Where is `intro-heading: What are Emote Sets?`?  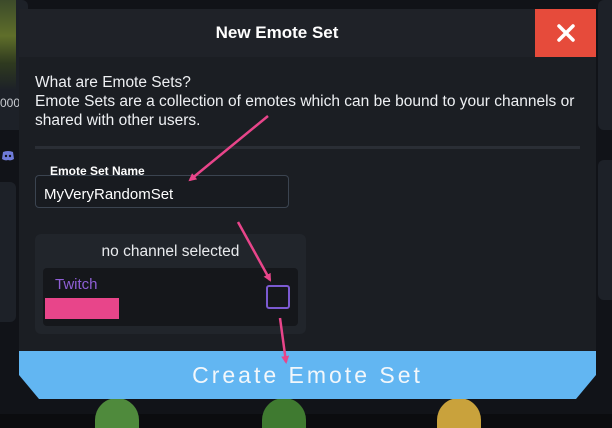
intro-heading: What are Emote Sets? is located at coordinates (113, 82).